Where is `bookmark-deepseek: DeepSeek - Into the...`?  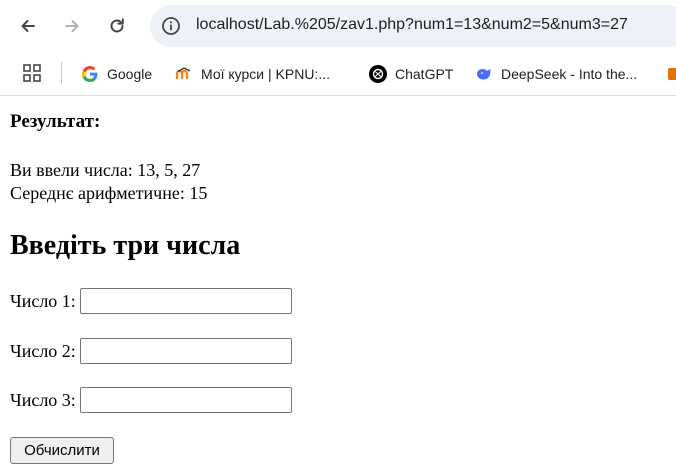 bookmark-deepseek: DeepSeek - Into the... is located at coordinates (556, 74).